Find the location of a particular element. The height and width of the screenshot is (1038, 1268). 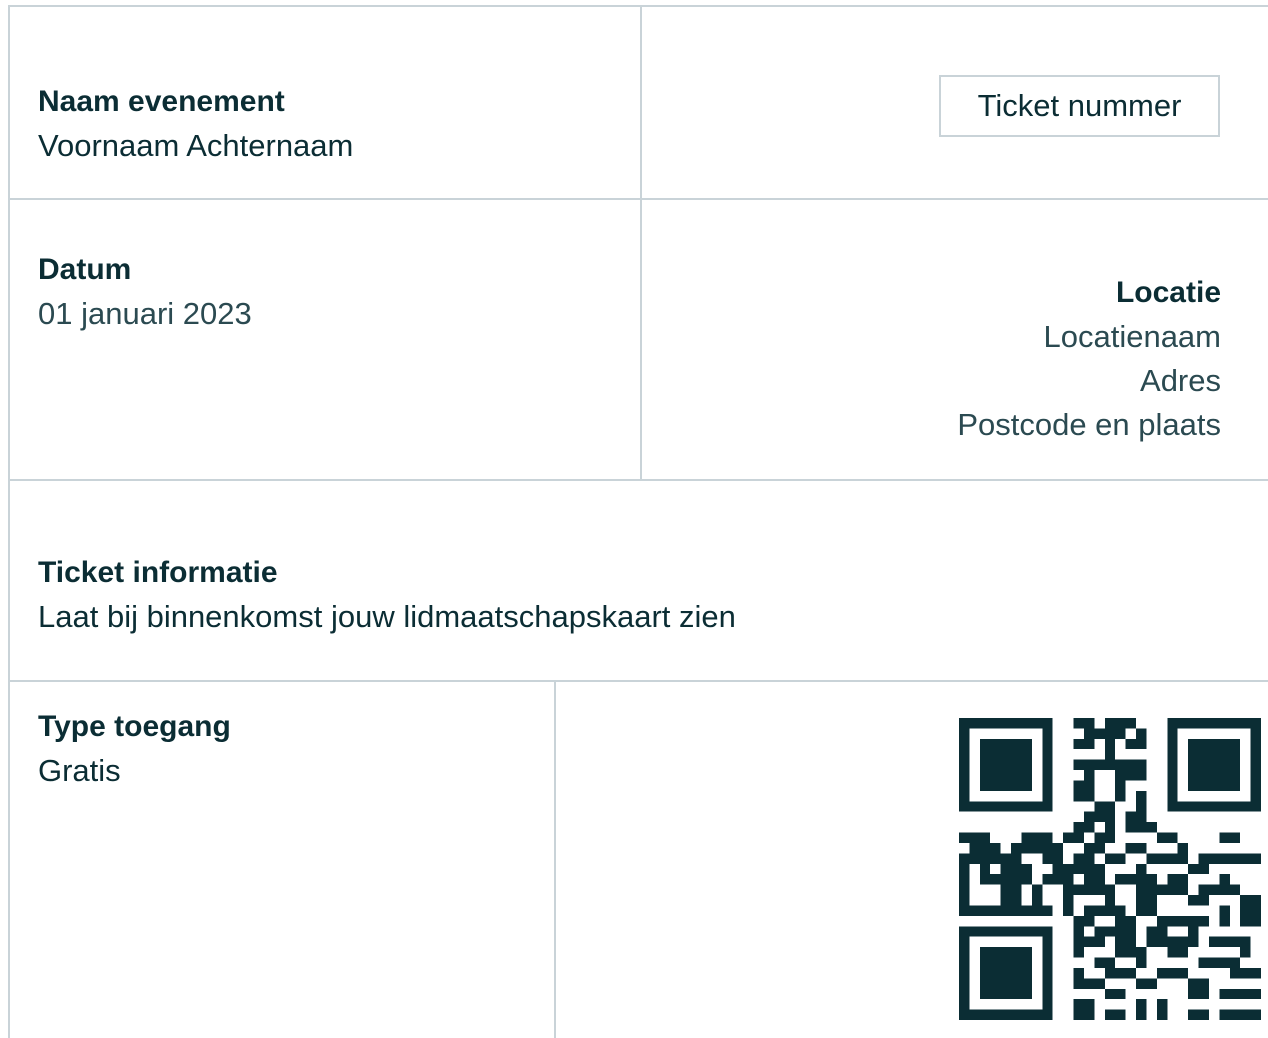

location-name: Locatienaam is located at coordinates (1132, 336).